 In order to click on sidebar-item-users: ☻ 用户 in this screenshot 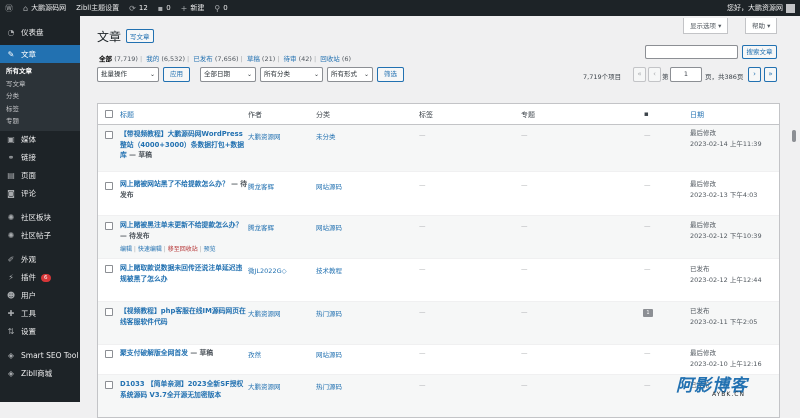, I will do `click(40, 296)`.